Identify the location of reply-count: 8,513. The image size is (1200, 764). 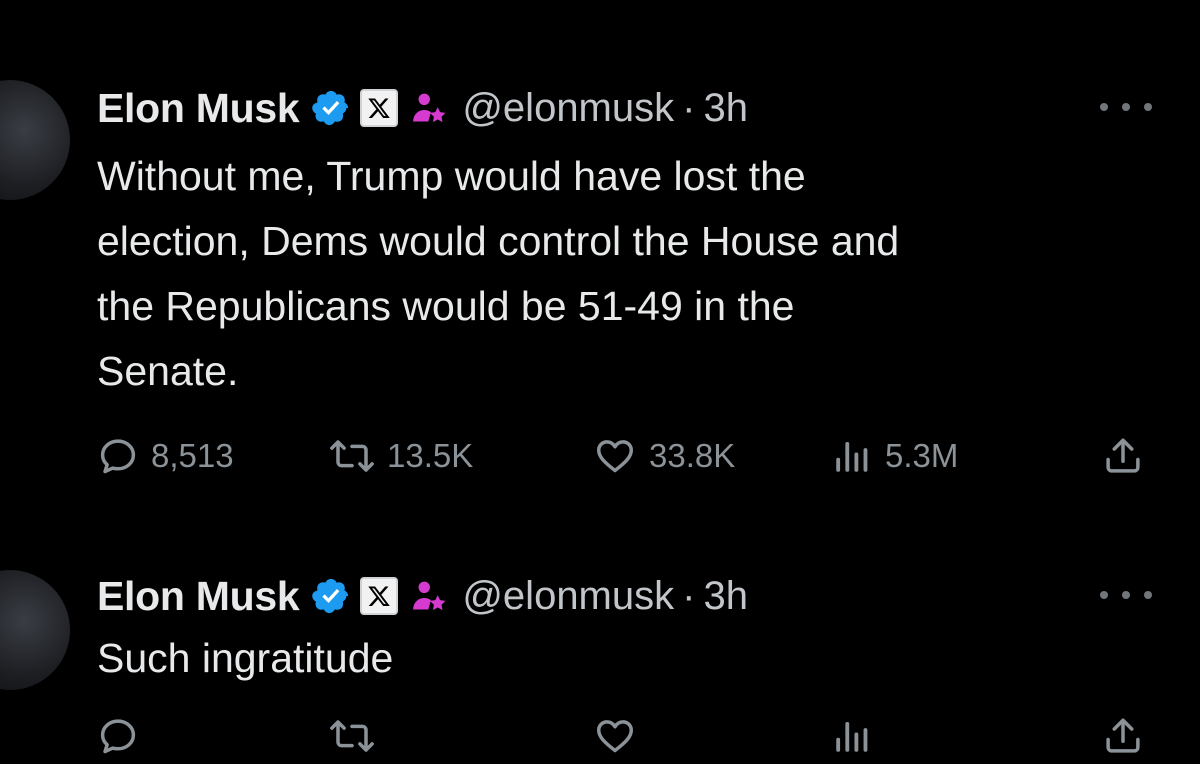
(192, 455).